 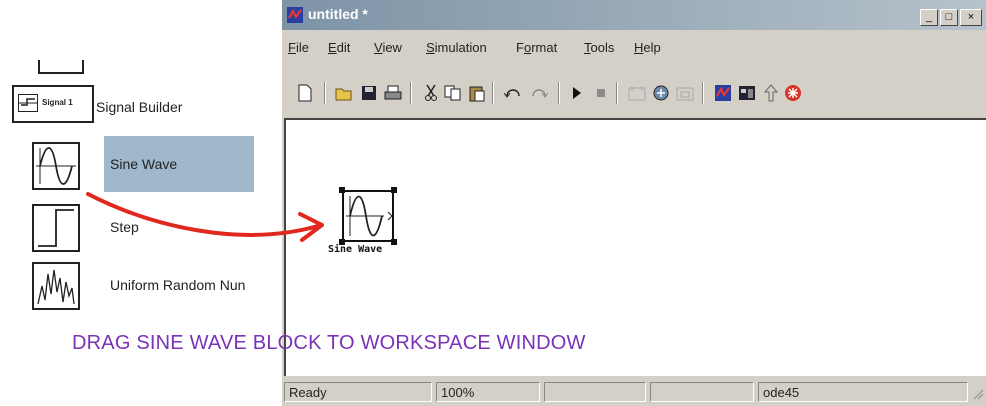 What do you see at coordinates (637, 93) in the screenshot?
I see `build-icon` at bounding box center [637, 93].